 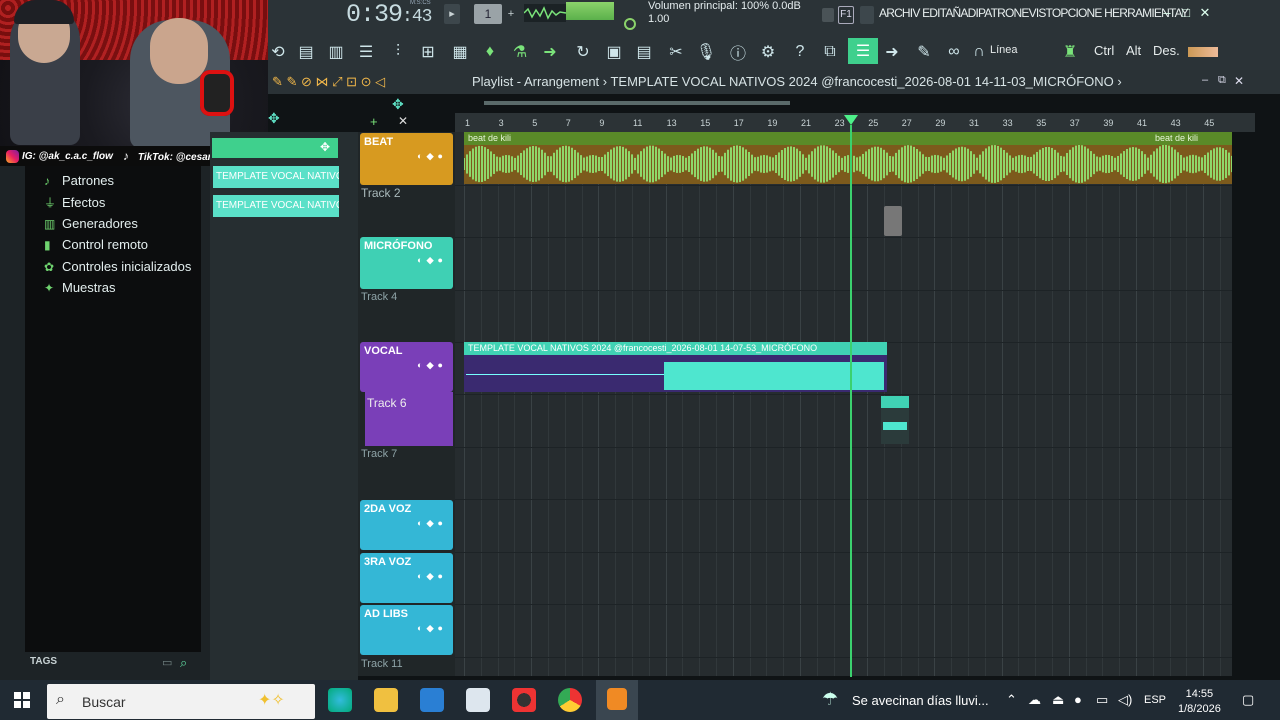 What do you see at coordinates (800, 52) in the screenshot?
I see `help-icon: ?` at bounding box center [800, 52].